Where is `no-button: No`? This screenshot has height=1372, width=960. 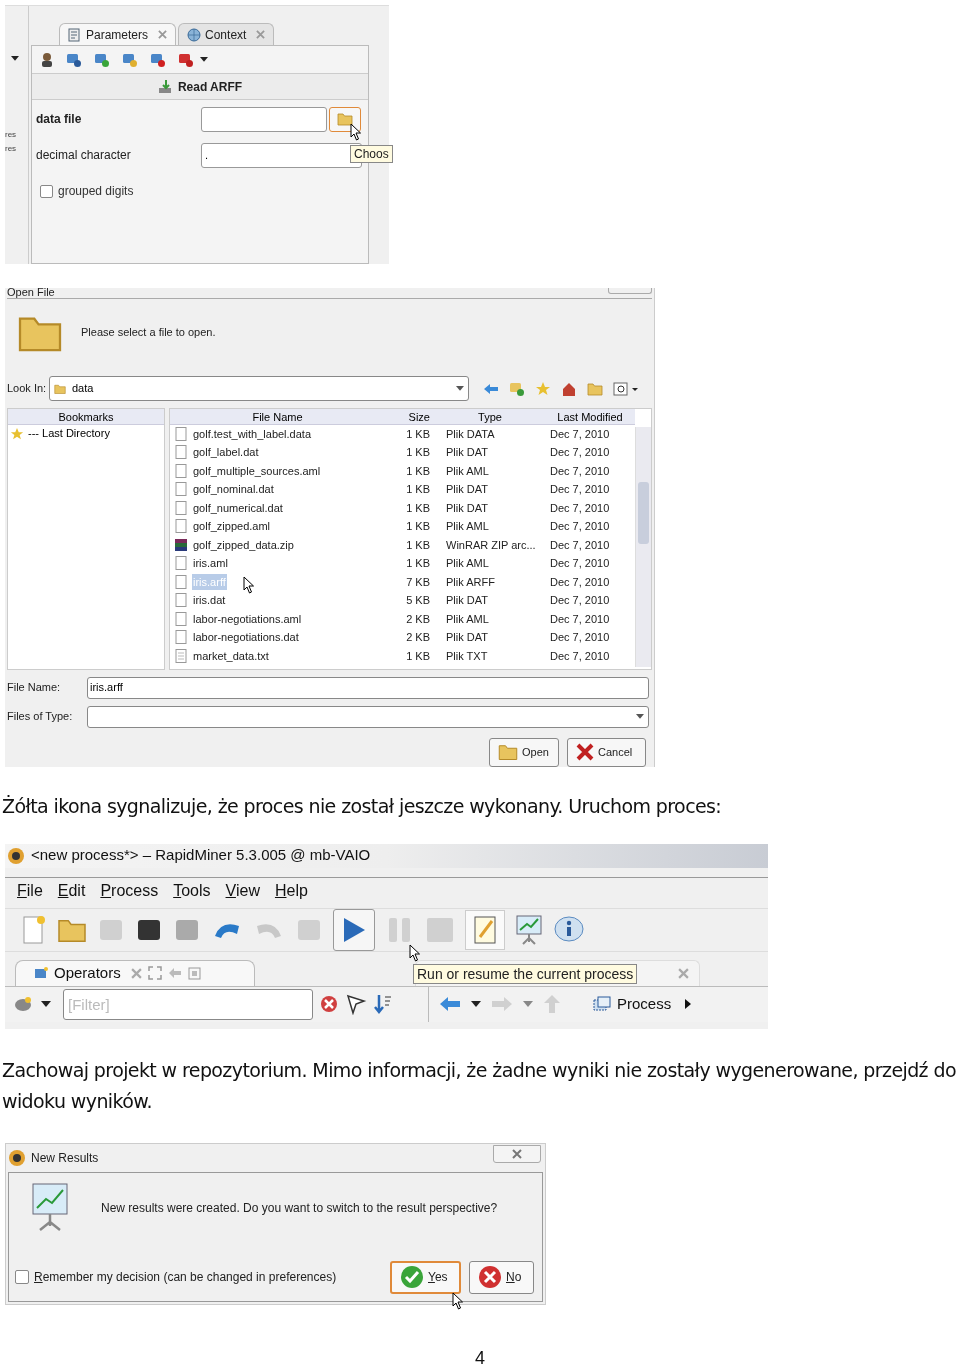 no-button: No is located at coordinates (501, 1277).